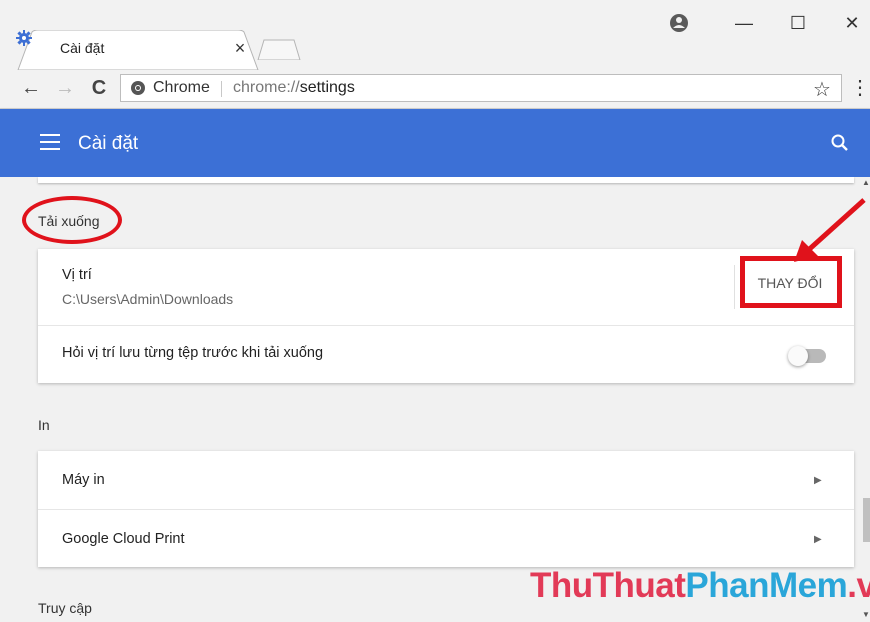  What do you see at coordinates (866, 520) in the screenshot?
I see `scrollbar-thumb` at bounding box center [866, 520].